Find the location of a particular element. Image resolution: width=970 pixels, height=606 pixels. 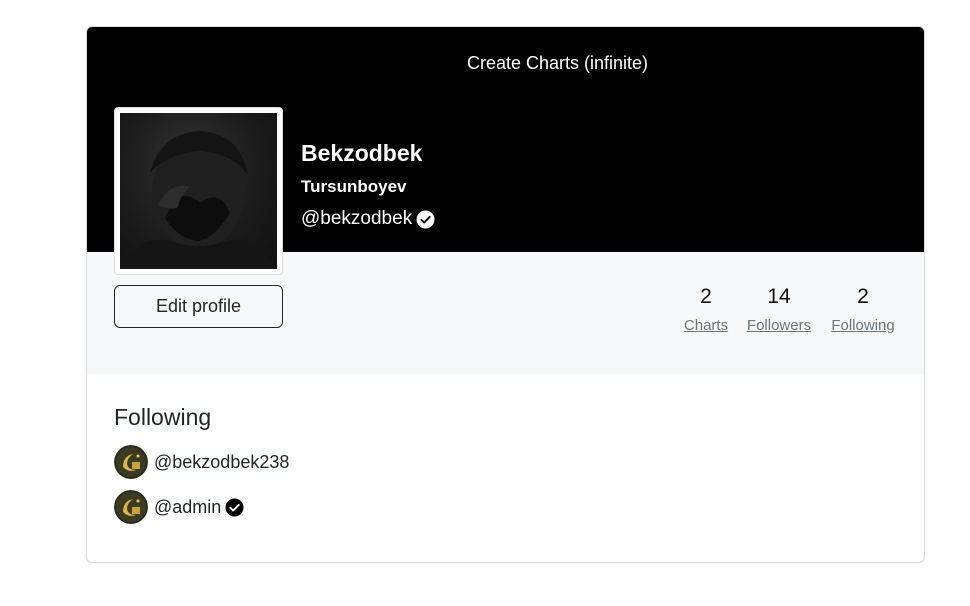

following-list-item: @admin is located at coordinates (179, 507).